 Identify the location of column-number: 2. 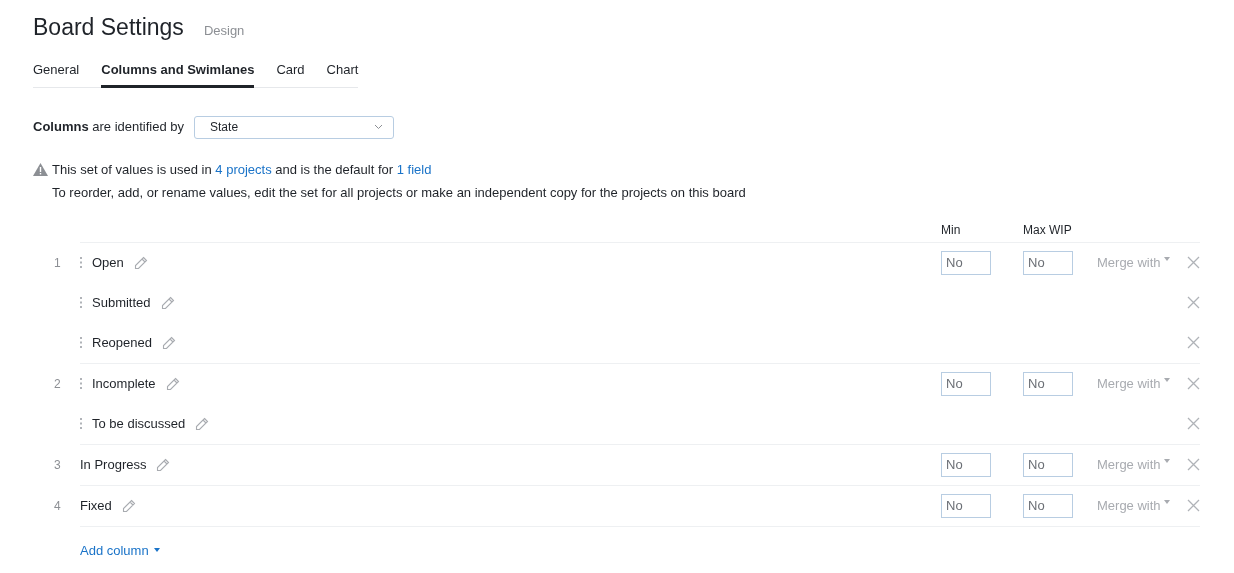
(57, 384).